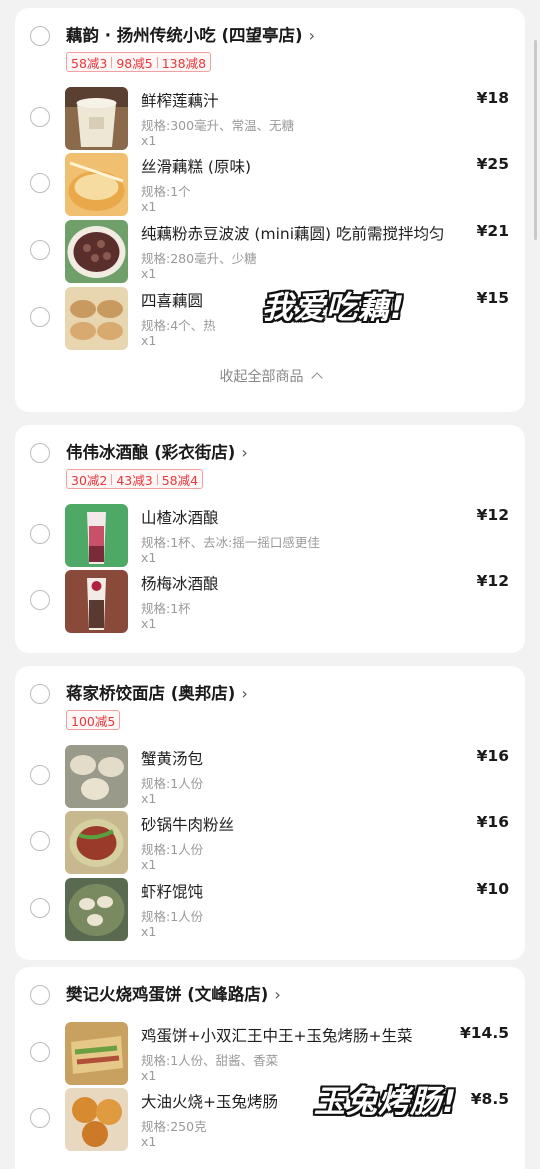 The image size is (540, 1169). I want to click on scrollbar, so click(535, 140).